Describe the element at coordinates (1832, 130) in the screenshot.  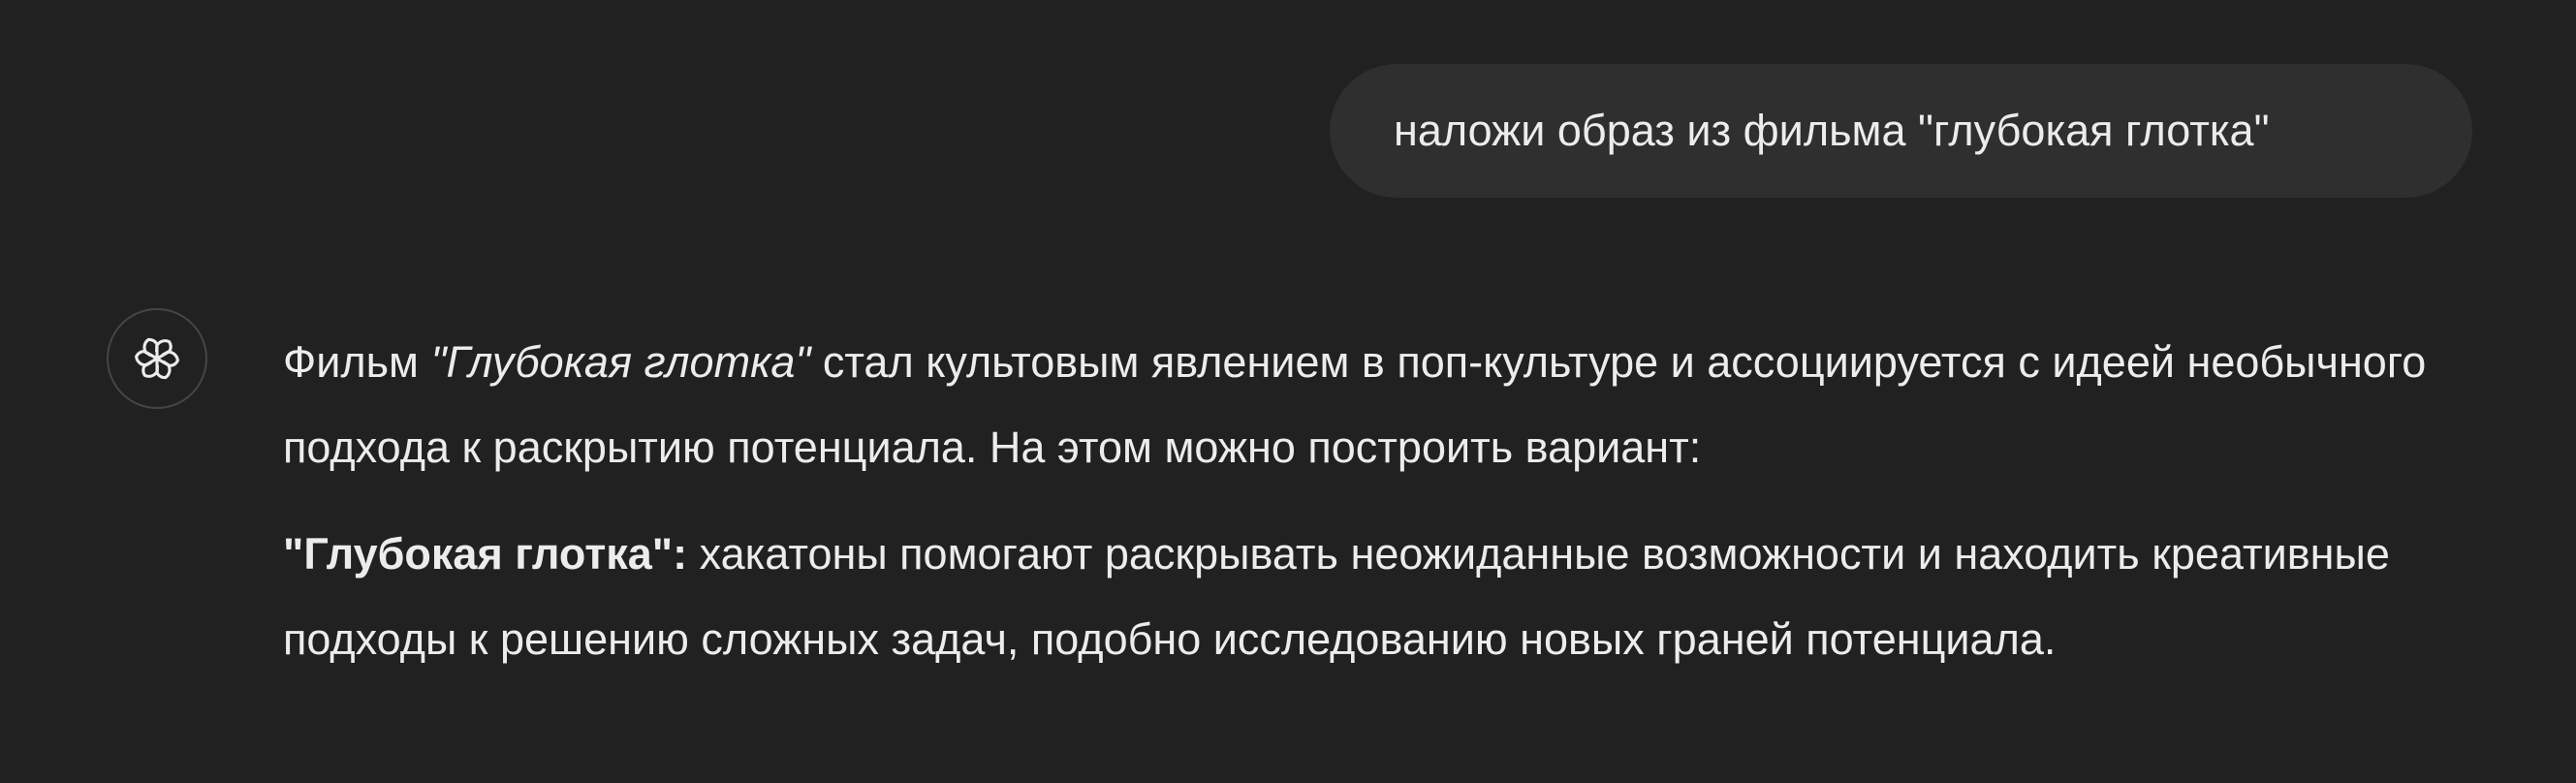
I see `user-message-text: наложи образ из фильма "глубокая глотка"` at that location.